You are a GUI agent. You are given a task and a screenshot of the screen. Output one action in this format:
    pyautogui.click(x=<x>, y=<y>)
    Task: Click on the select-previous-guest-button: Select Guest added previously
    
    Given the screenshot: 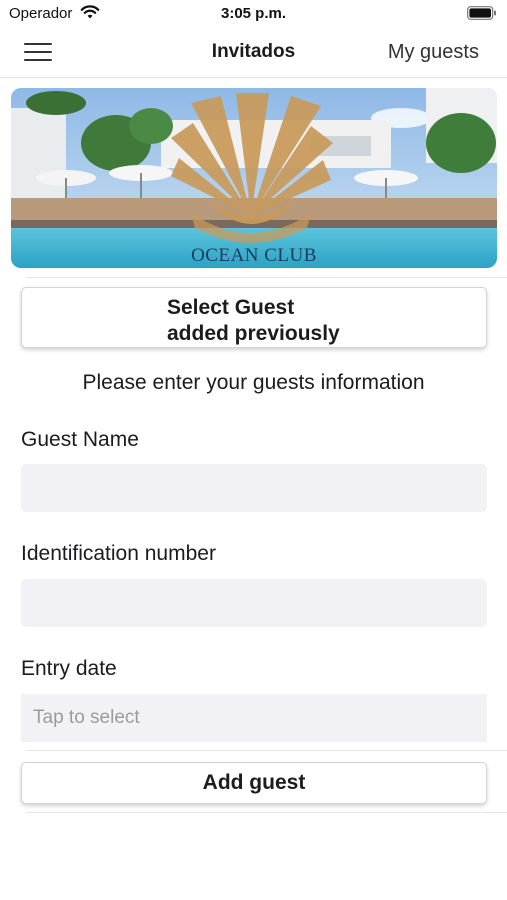 What is the action you would take?
    pyautogui.click(x=254, y=317)
    